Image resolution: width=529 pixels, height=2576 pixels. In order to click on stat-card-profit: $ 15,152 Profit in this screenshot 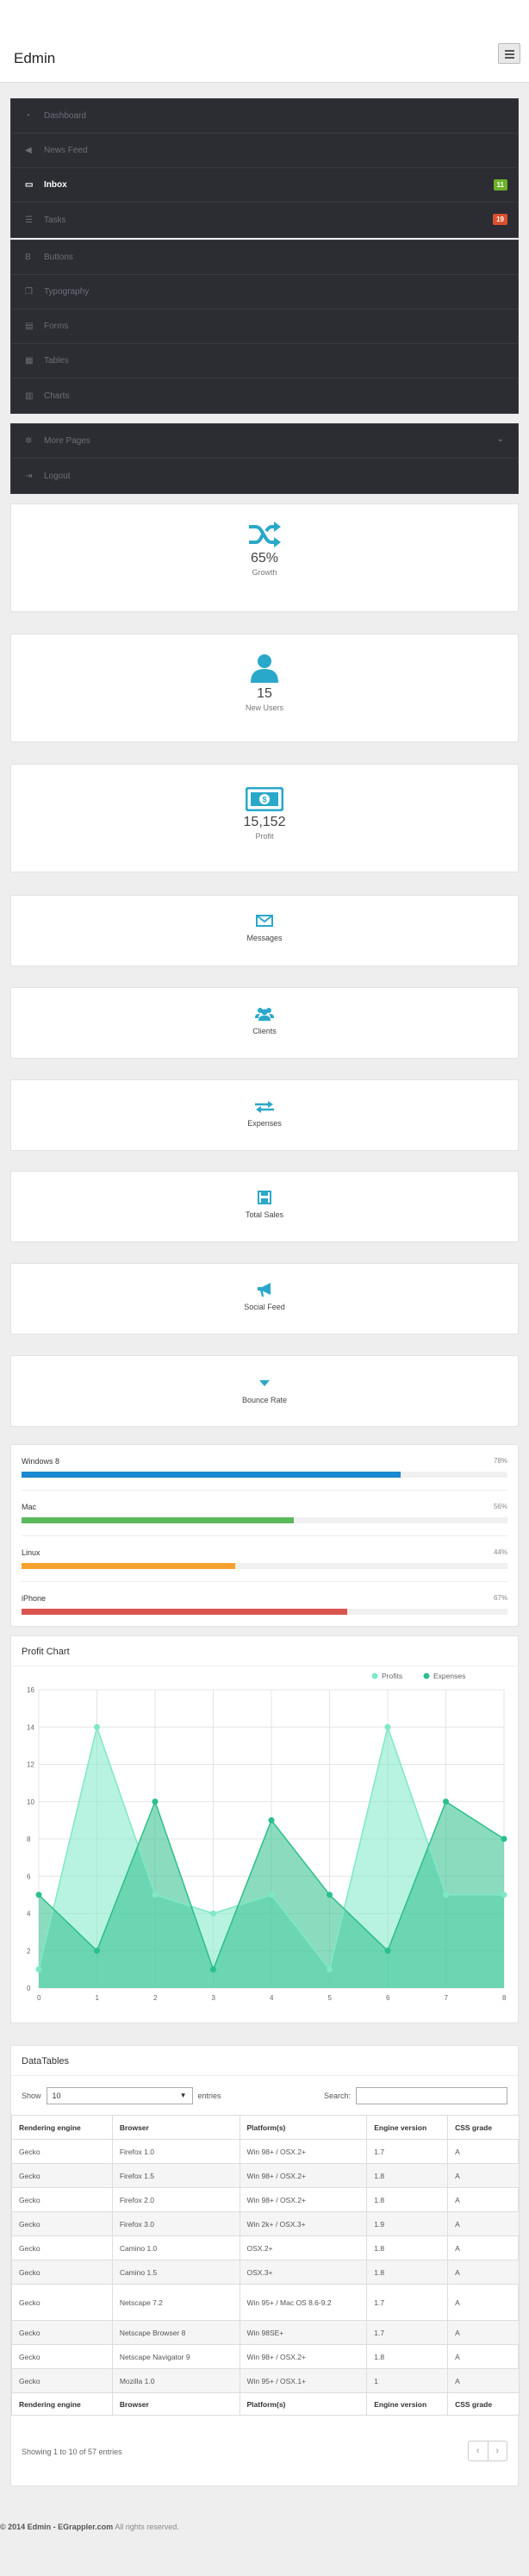, I will do `click(264, 818)`.